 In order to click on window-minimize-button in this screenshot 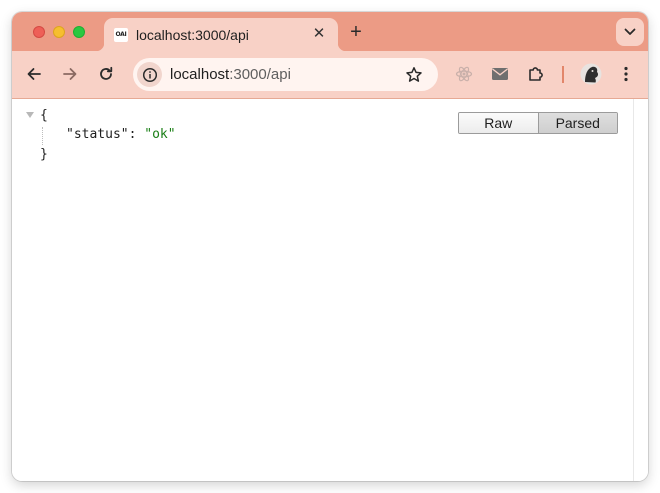, I will do `click(59, 32)`.